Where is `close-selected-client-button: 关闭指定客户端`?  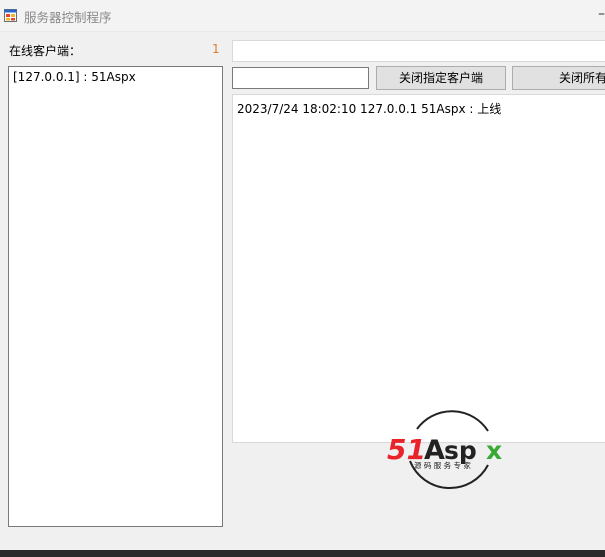
close-selected-client-button: 关闭指定客户端 is located at coordinates (441, 78).